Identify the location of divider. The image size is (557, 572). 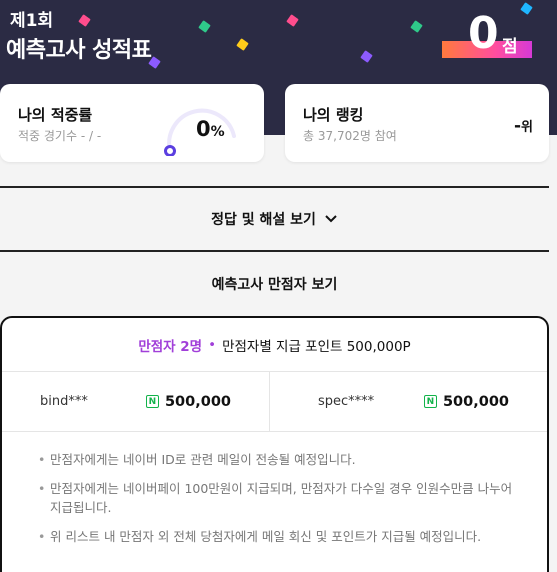
(274, 251).